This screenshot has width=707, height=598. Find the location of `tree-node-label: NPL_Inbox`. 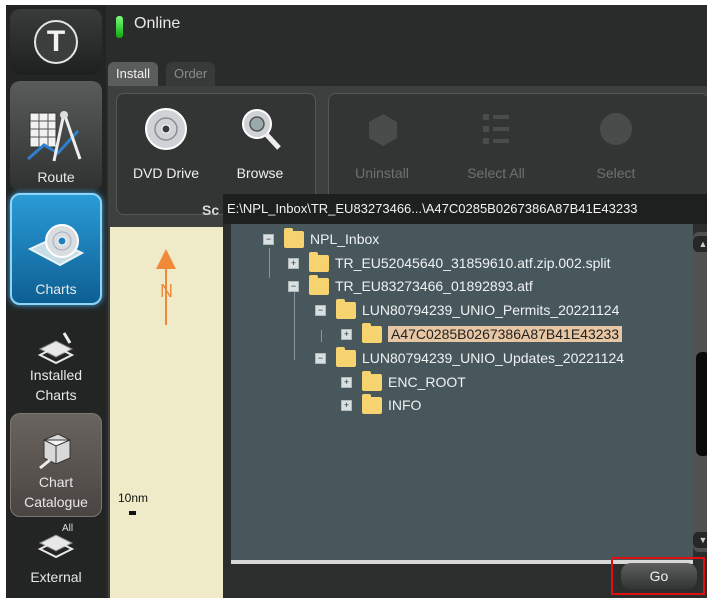

tree-node-label: NPL_Inbox is located at coordinates (345, 239).